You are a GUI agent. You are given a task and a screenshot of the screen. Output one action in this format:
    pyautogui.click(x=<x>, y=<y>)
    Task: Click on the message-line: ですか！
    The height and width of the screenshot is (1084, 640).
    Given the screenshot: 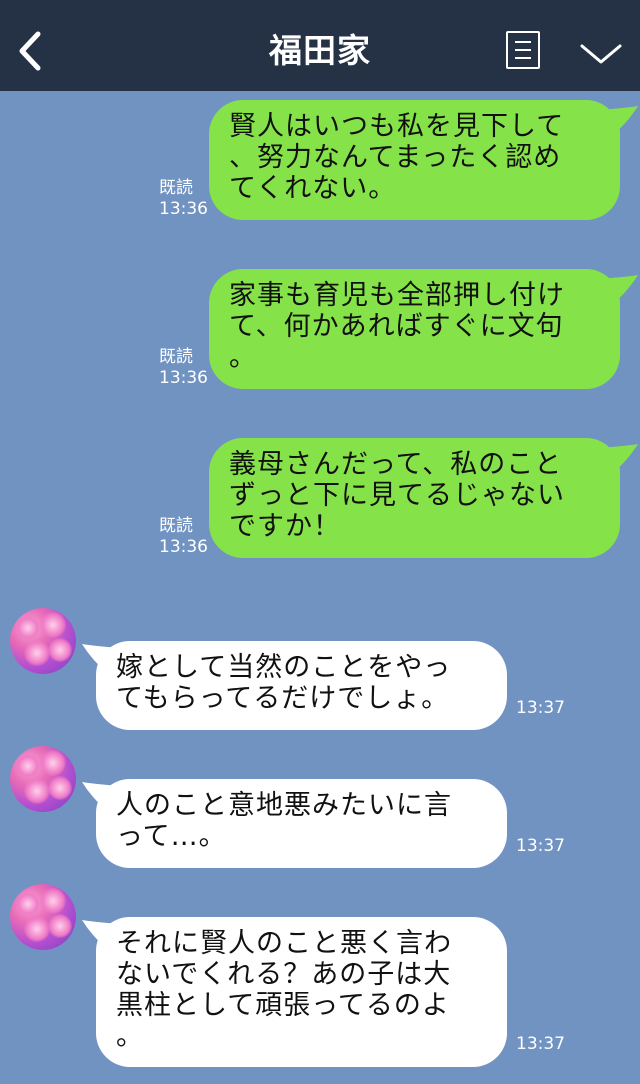 What is the action you would take?
    pyautogui.click(x=285, y=526)
    